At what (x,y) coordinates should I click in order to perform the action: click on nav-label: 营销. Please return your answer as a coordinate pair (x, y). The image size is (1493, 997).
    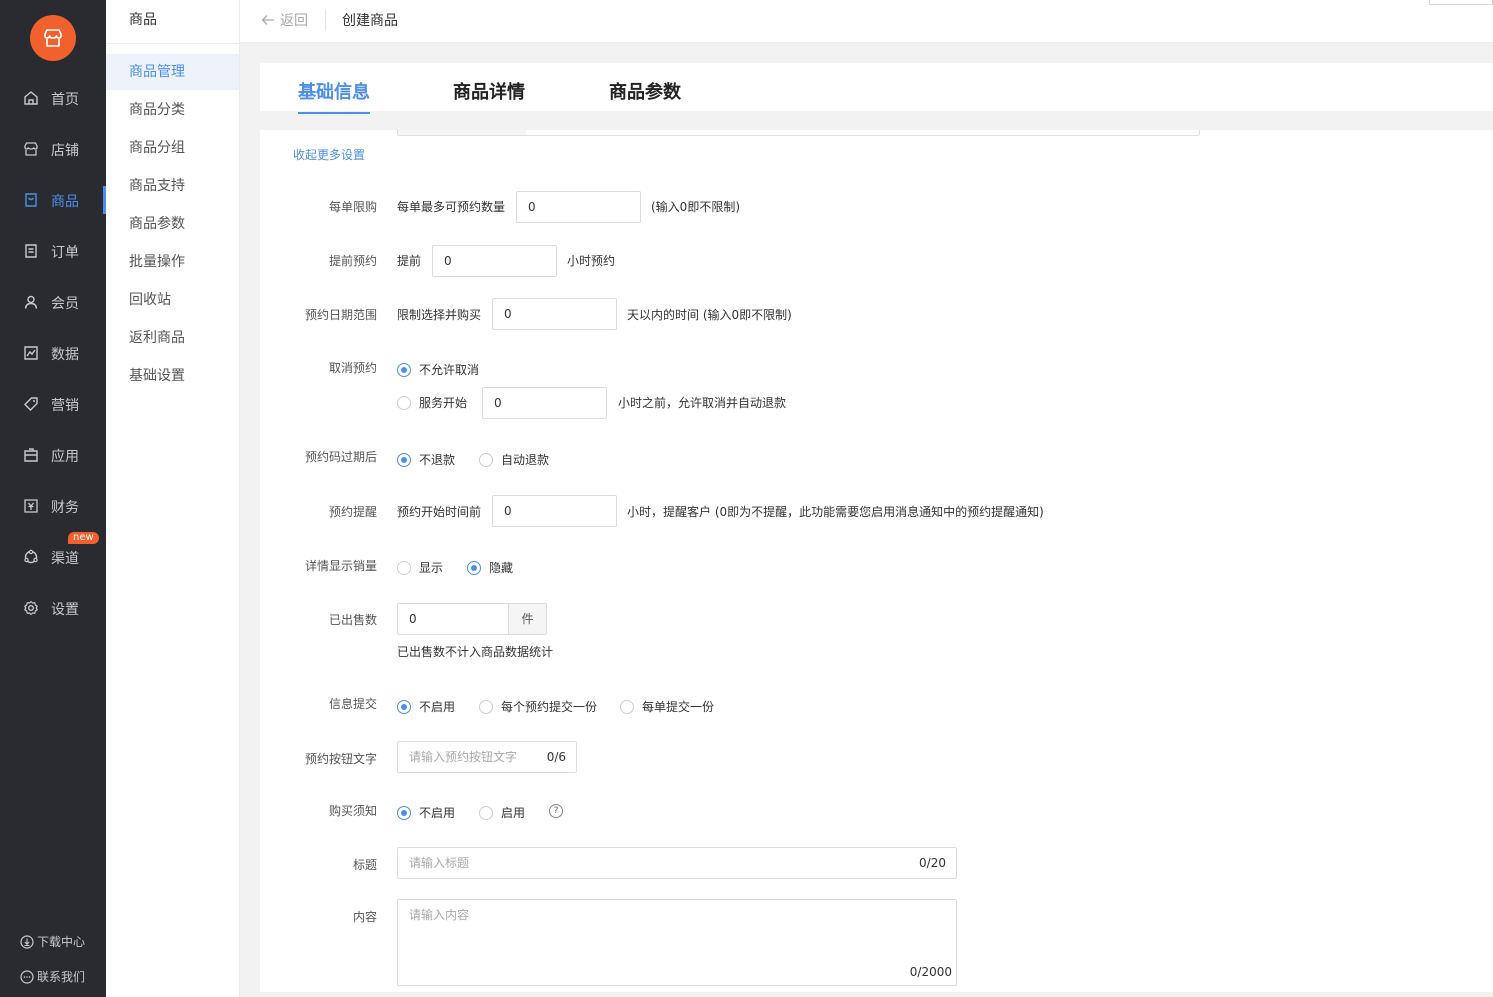
    Looking at the image, I should click on (65, 406).